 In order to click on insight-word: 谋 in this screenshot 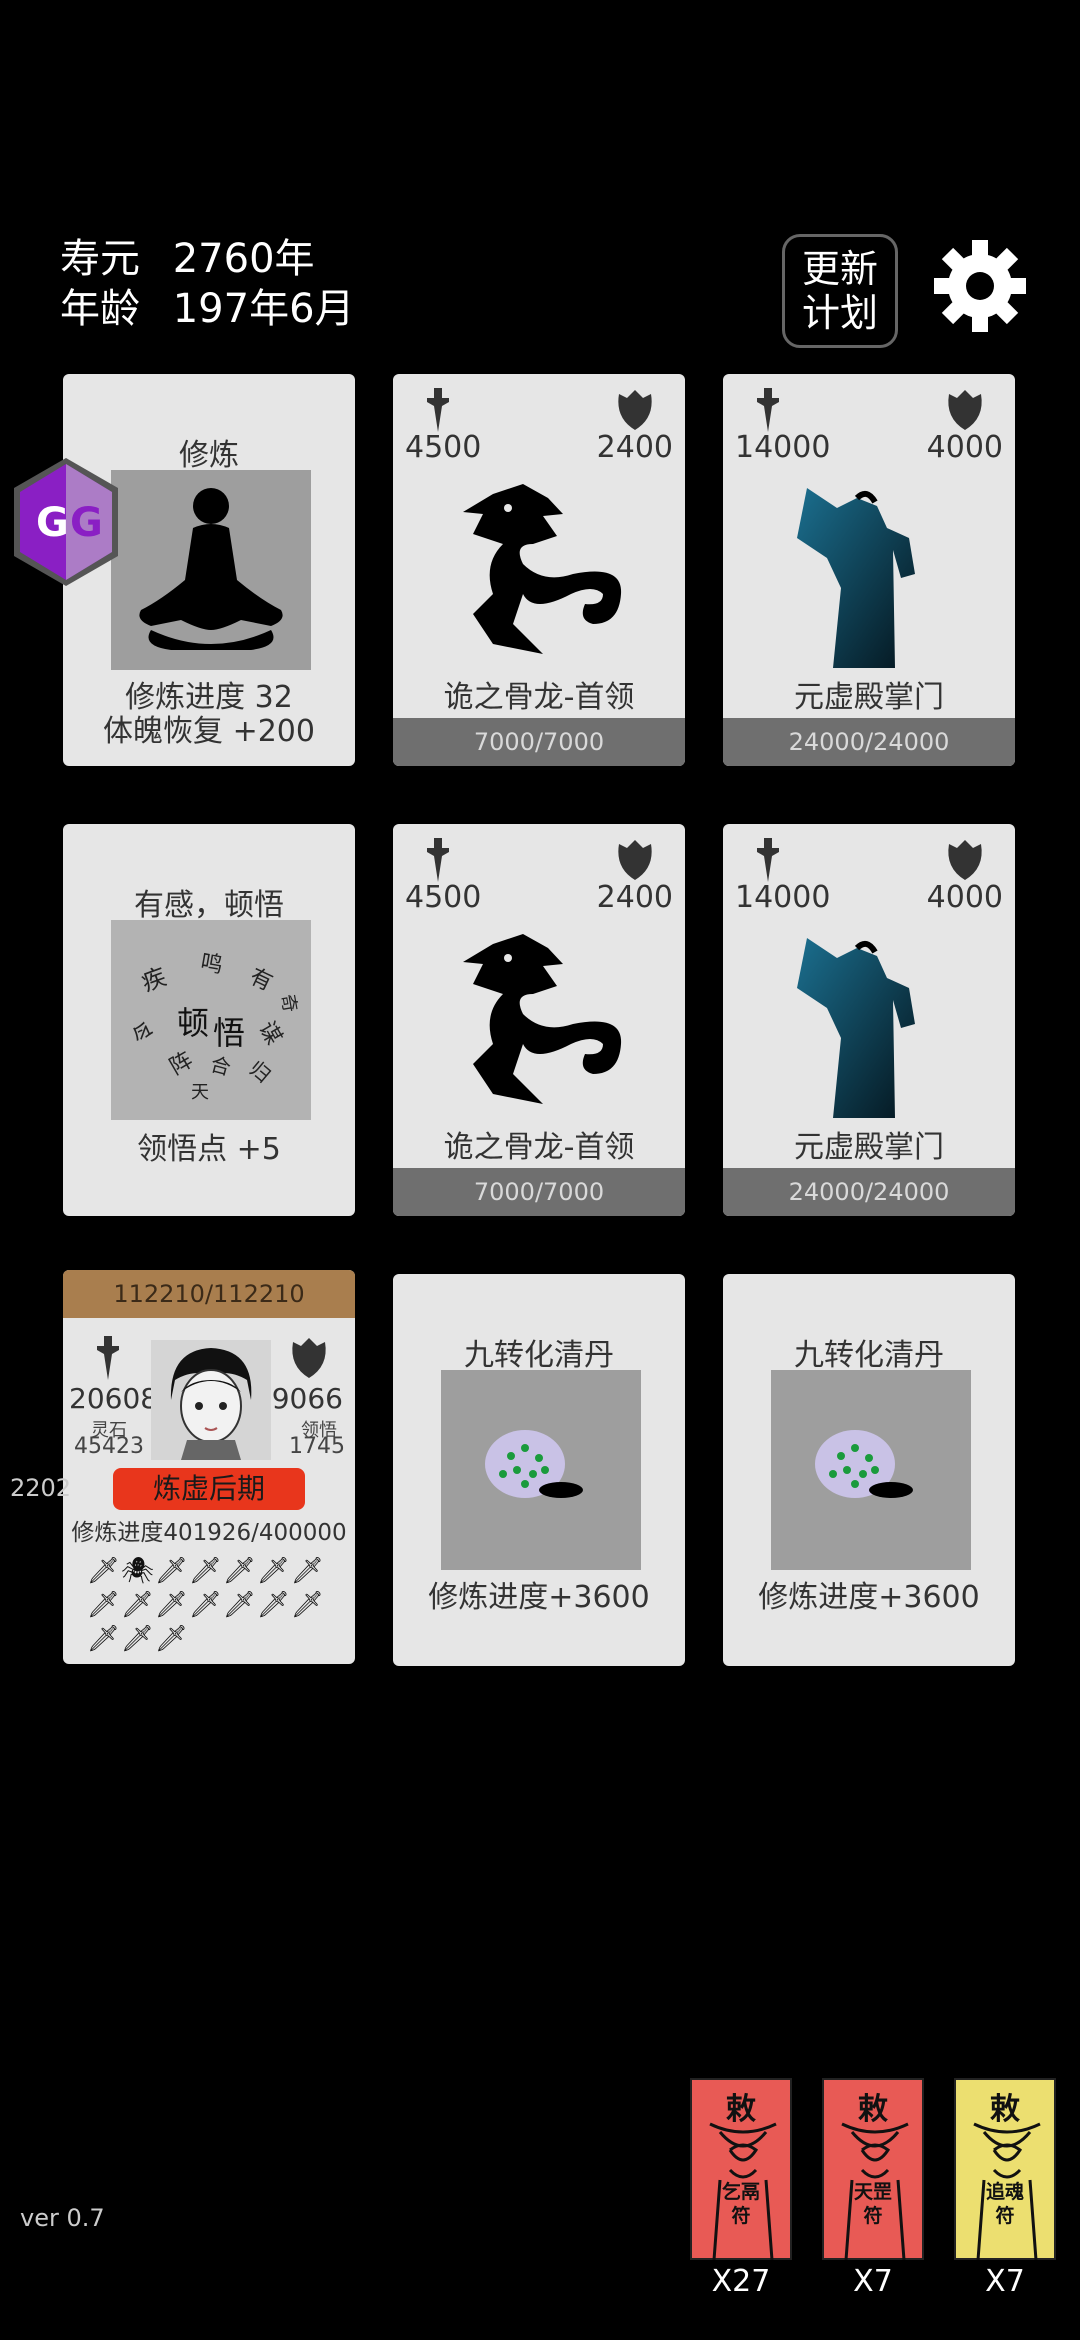, I will do `click(270, 1033)`.